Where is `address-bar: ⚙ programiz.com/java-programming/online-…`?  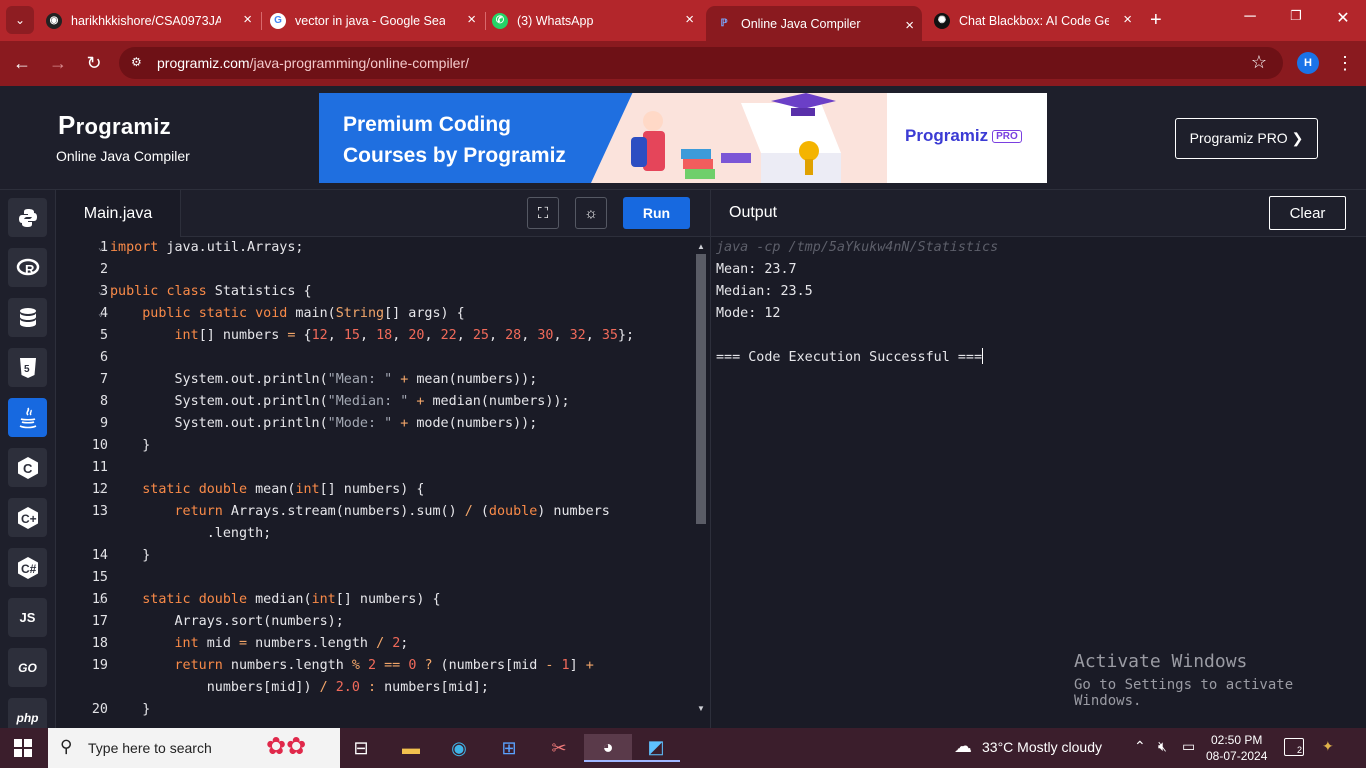 address-bar: ⚙ programiz.com/java-programming/online-… is located at coordinates (701, 63).